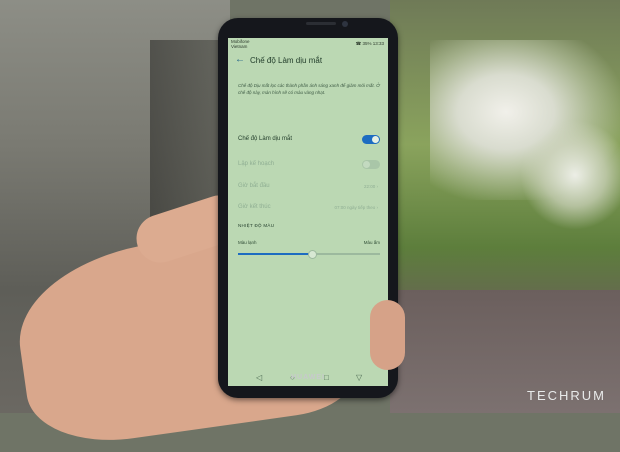  Describe the element at coordinates (286, 60) in the screenshot. I see `page-title: Chế độ Làm dịu mắt` at that location.